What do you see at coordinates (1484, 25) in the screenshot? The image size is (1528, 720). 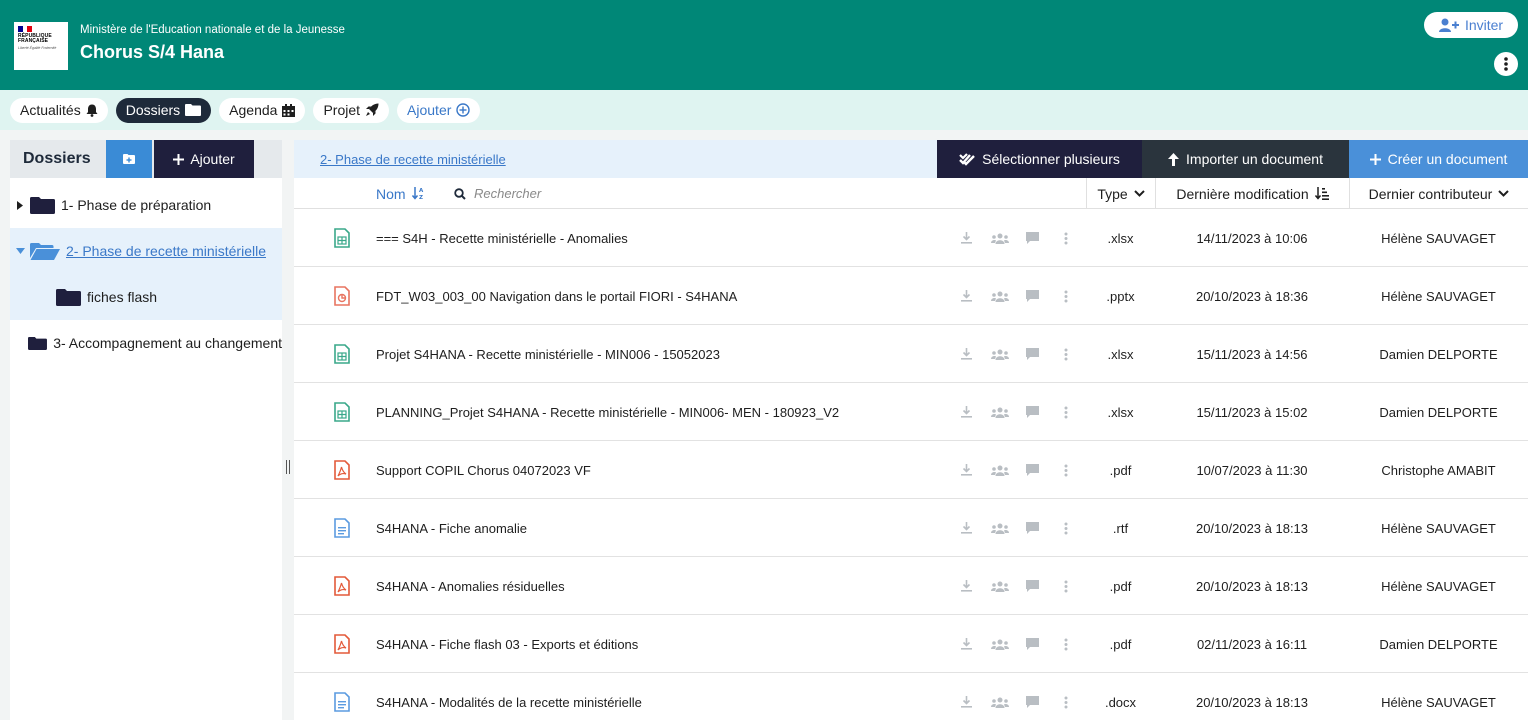 I see `invite-label: Inviter` at bounding box center [1484, 25].